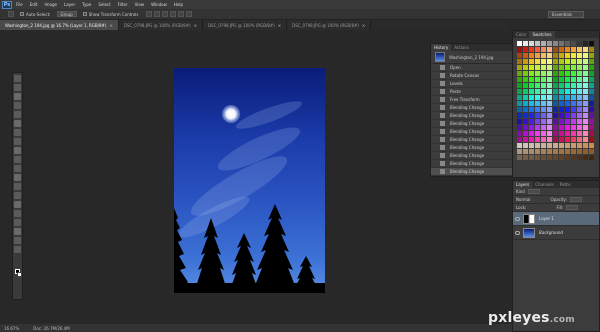  I want to click on auto-select-checkbox, so click(22, 14).